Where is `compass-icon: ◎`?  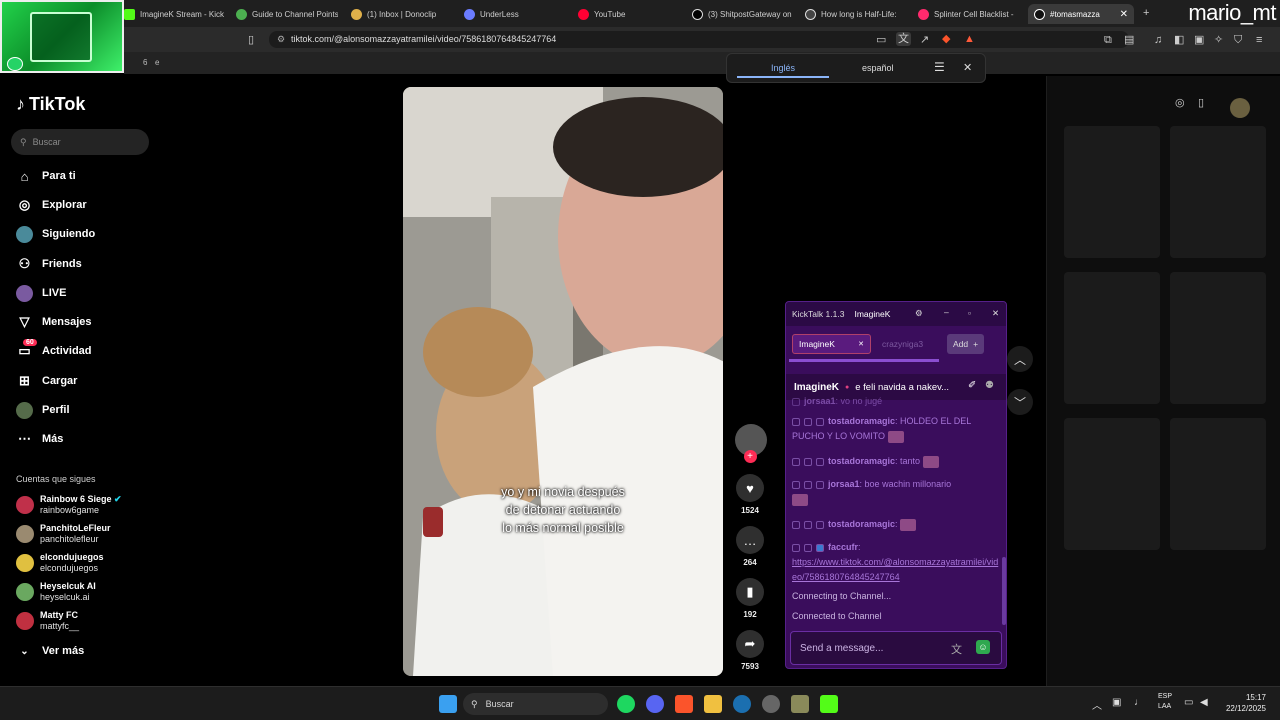 compass-icon: ◎ is located at coordinates (24, 204).